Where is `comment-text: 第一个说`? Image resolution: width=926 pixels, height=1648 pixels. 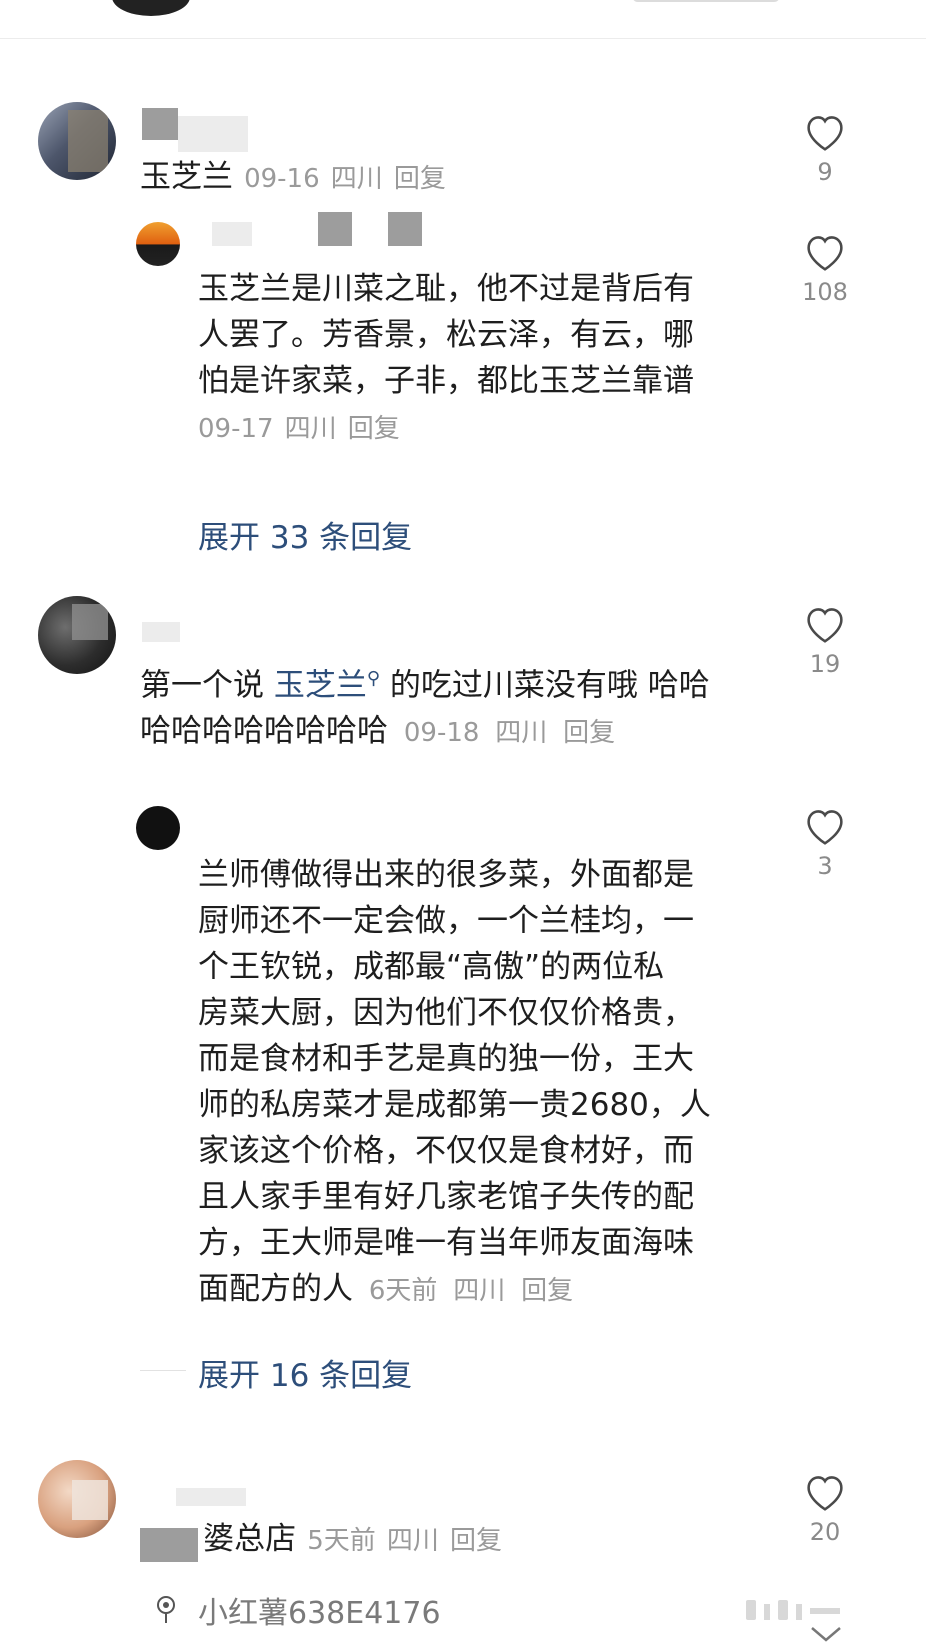 comment-text: 第一个说 is located at coordinates (202, 685).